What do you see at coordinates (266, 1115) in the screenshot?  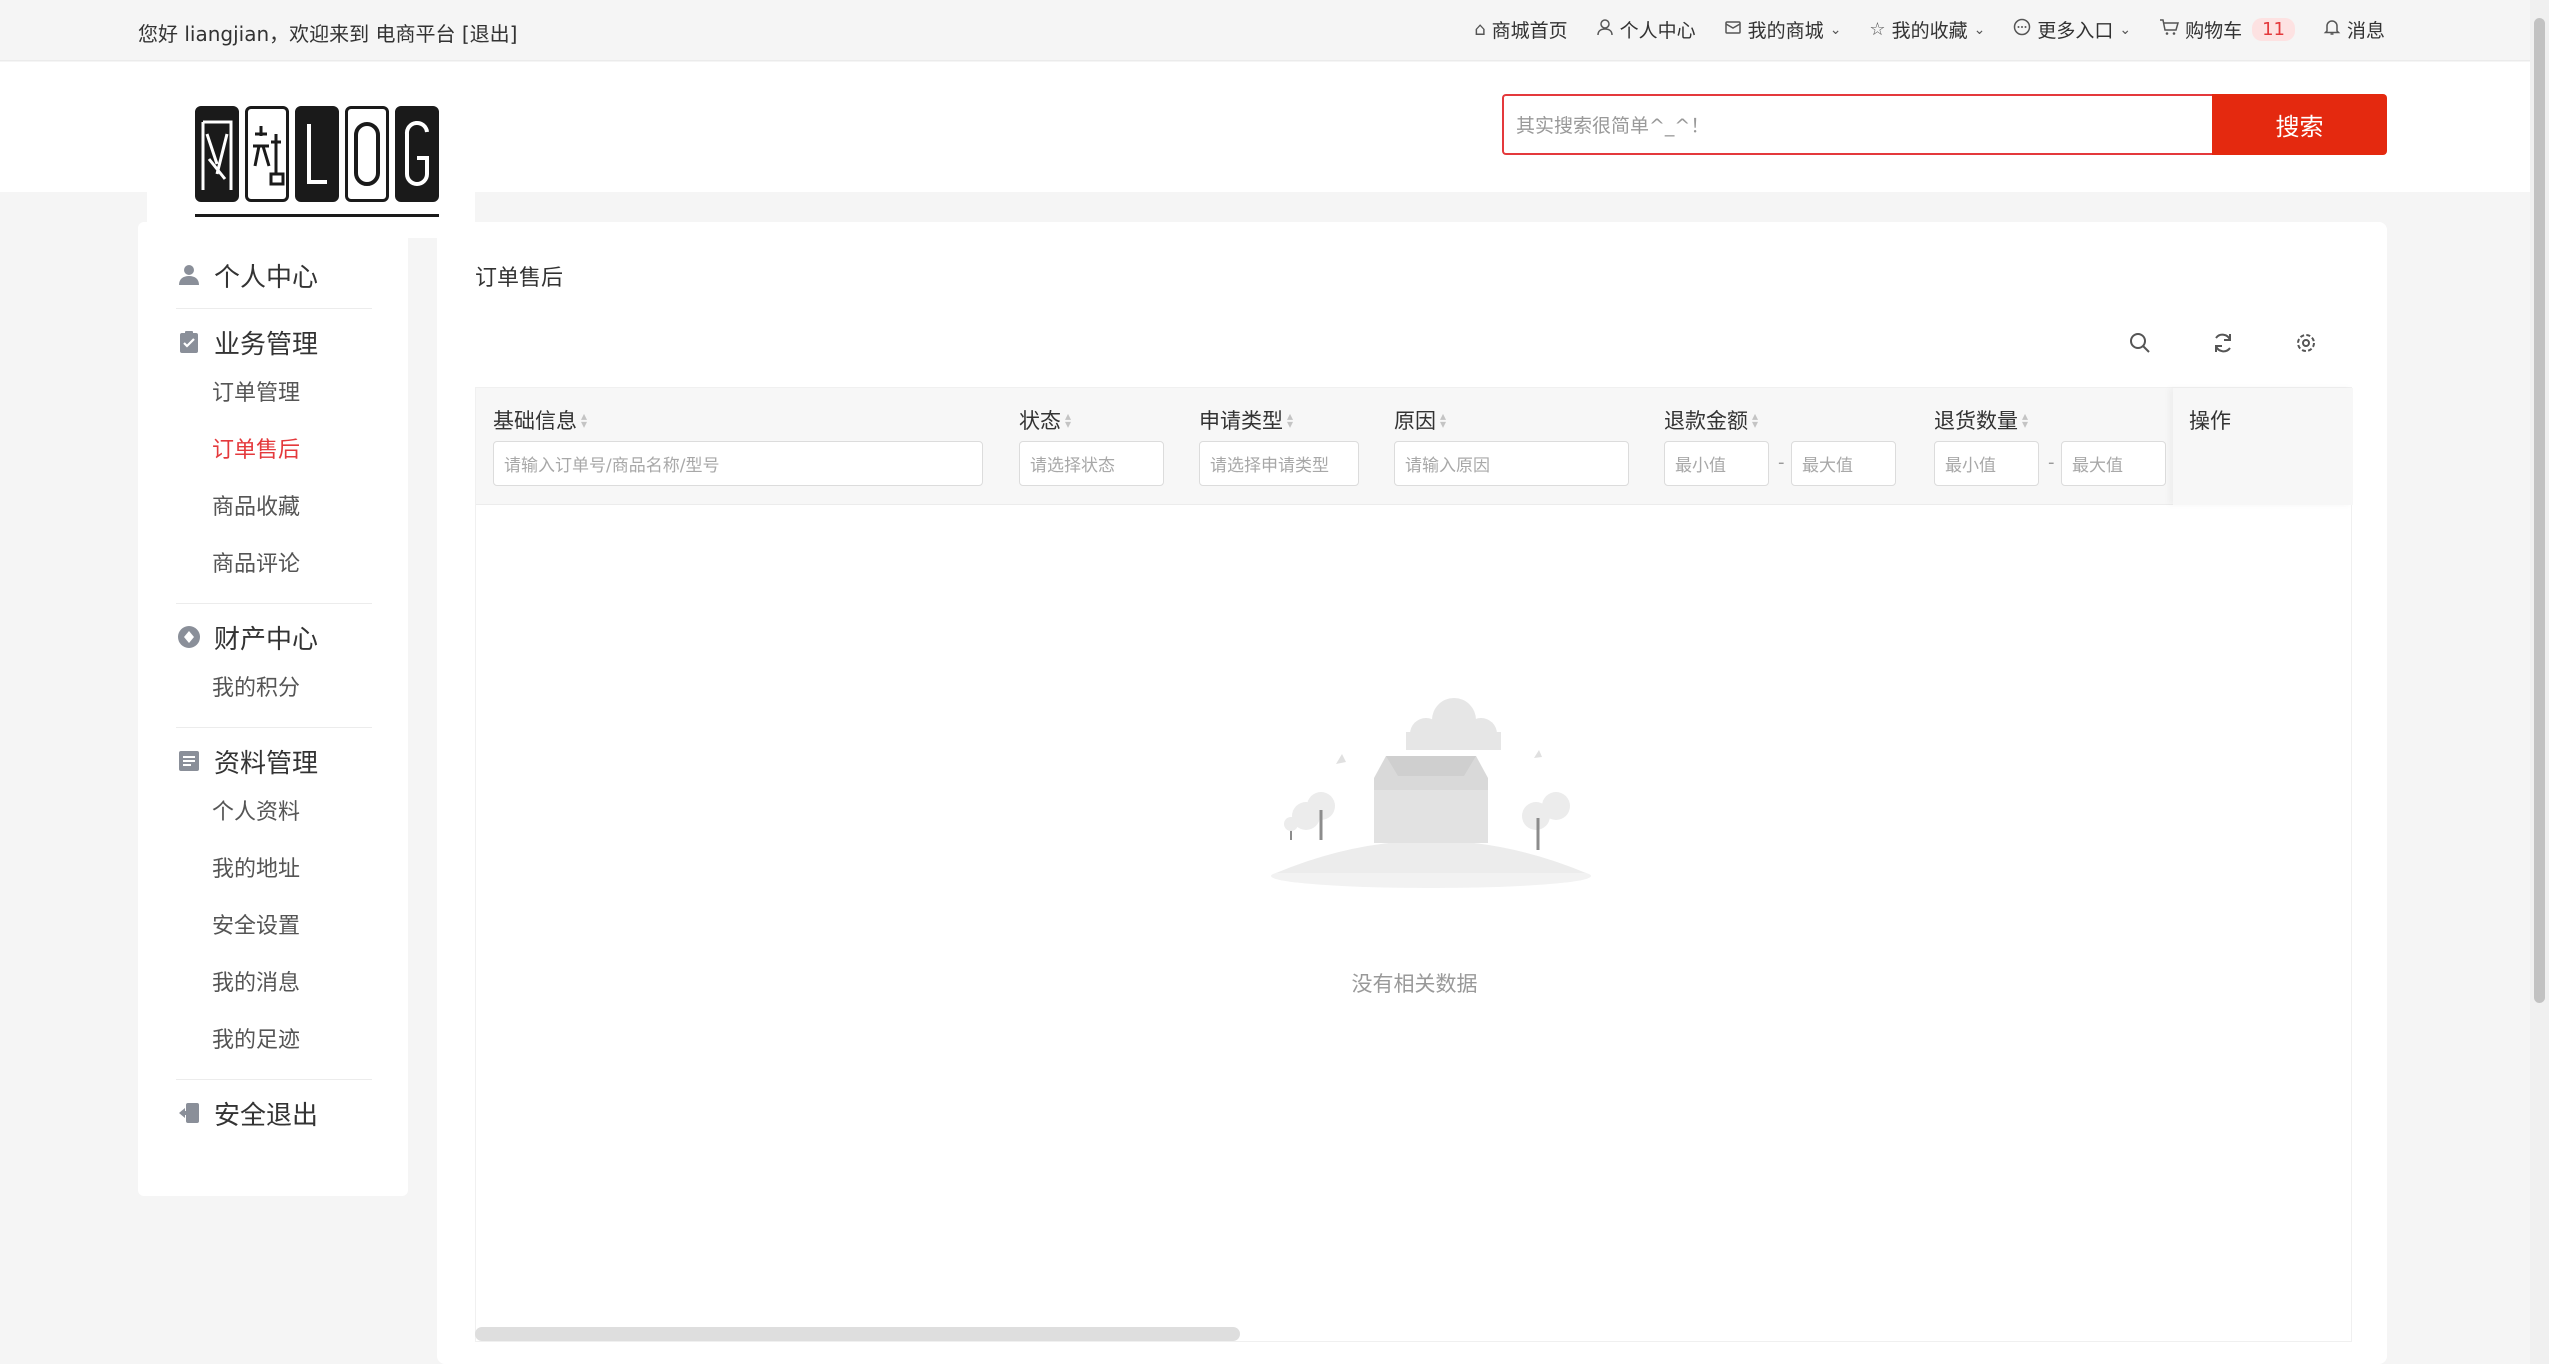 I see `logout-label: 安全退出` at bounding box center [266, 1115].